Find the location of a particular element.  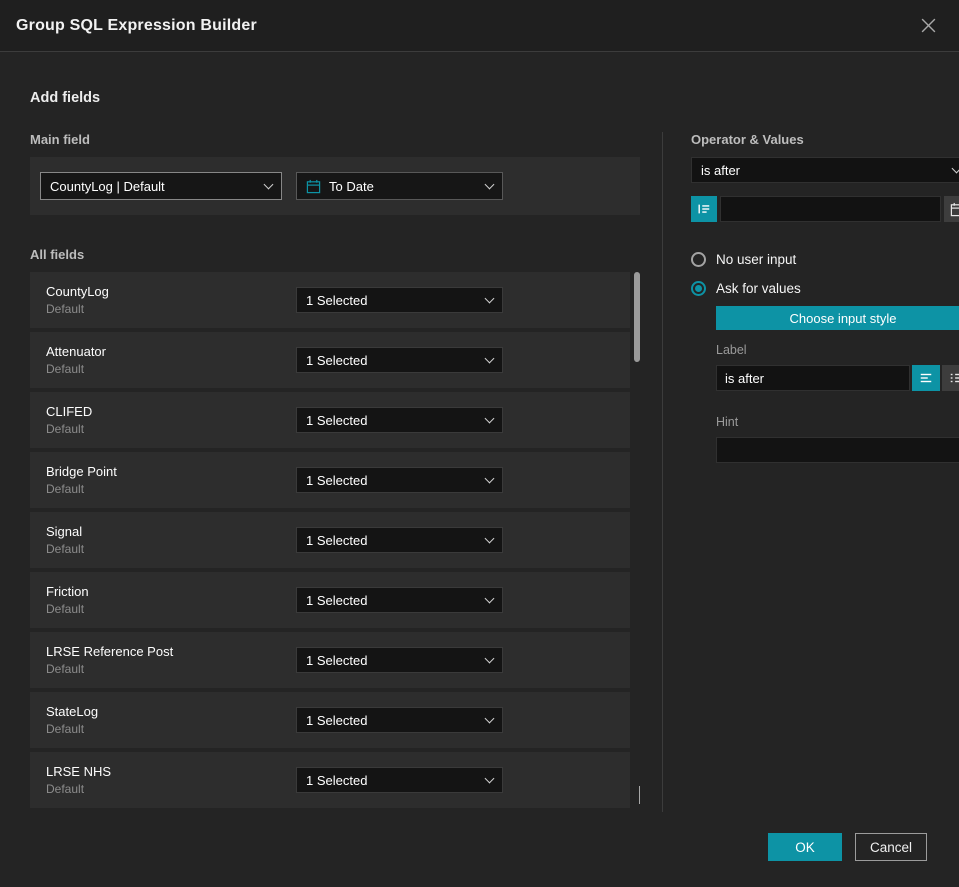

scrollbar is located at coordinates (637, 529).